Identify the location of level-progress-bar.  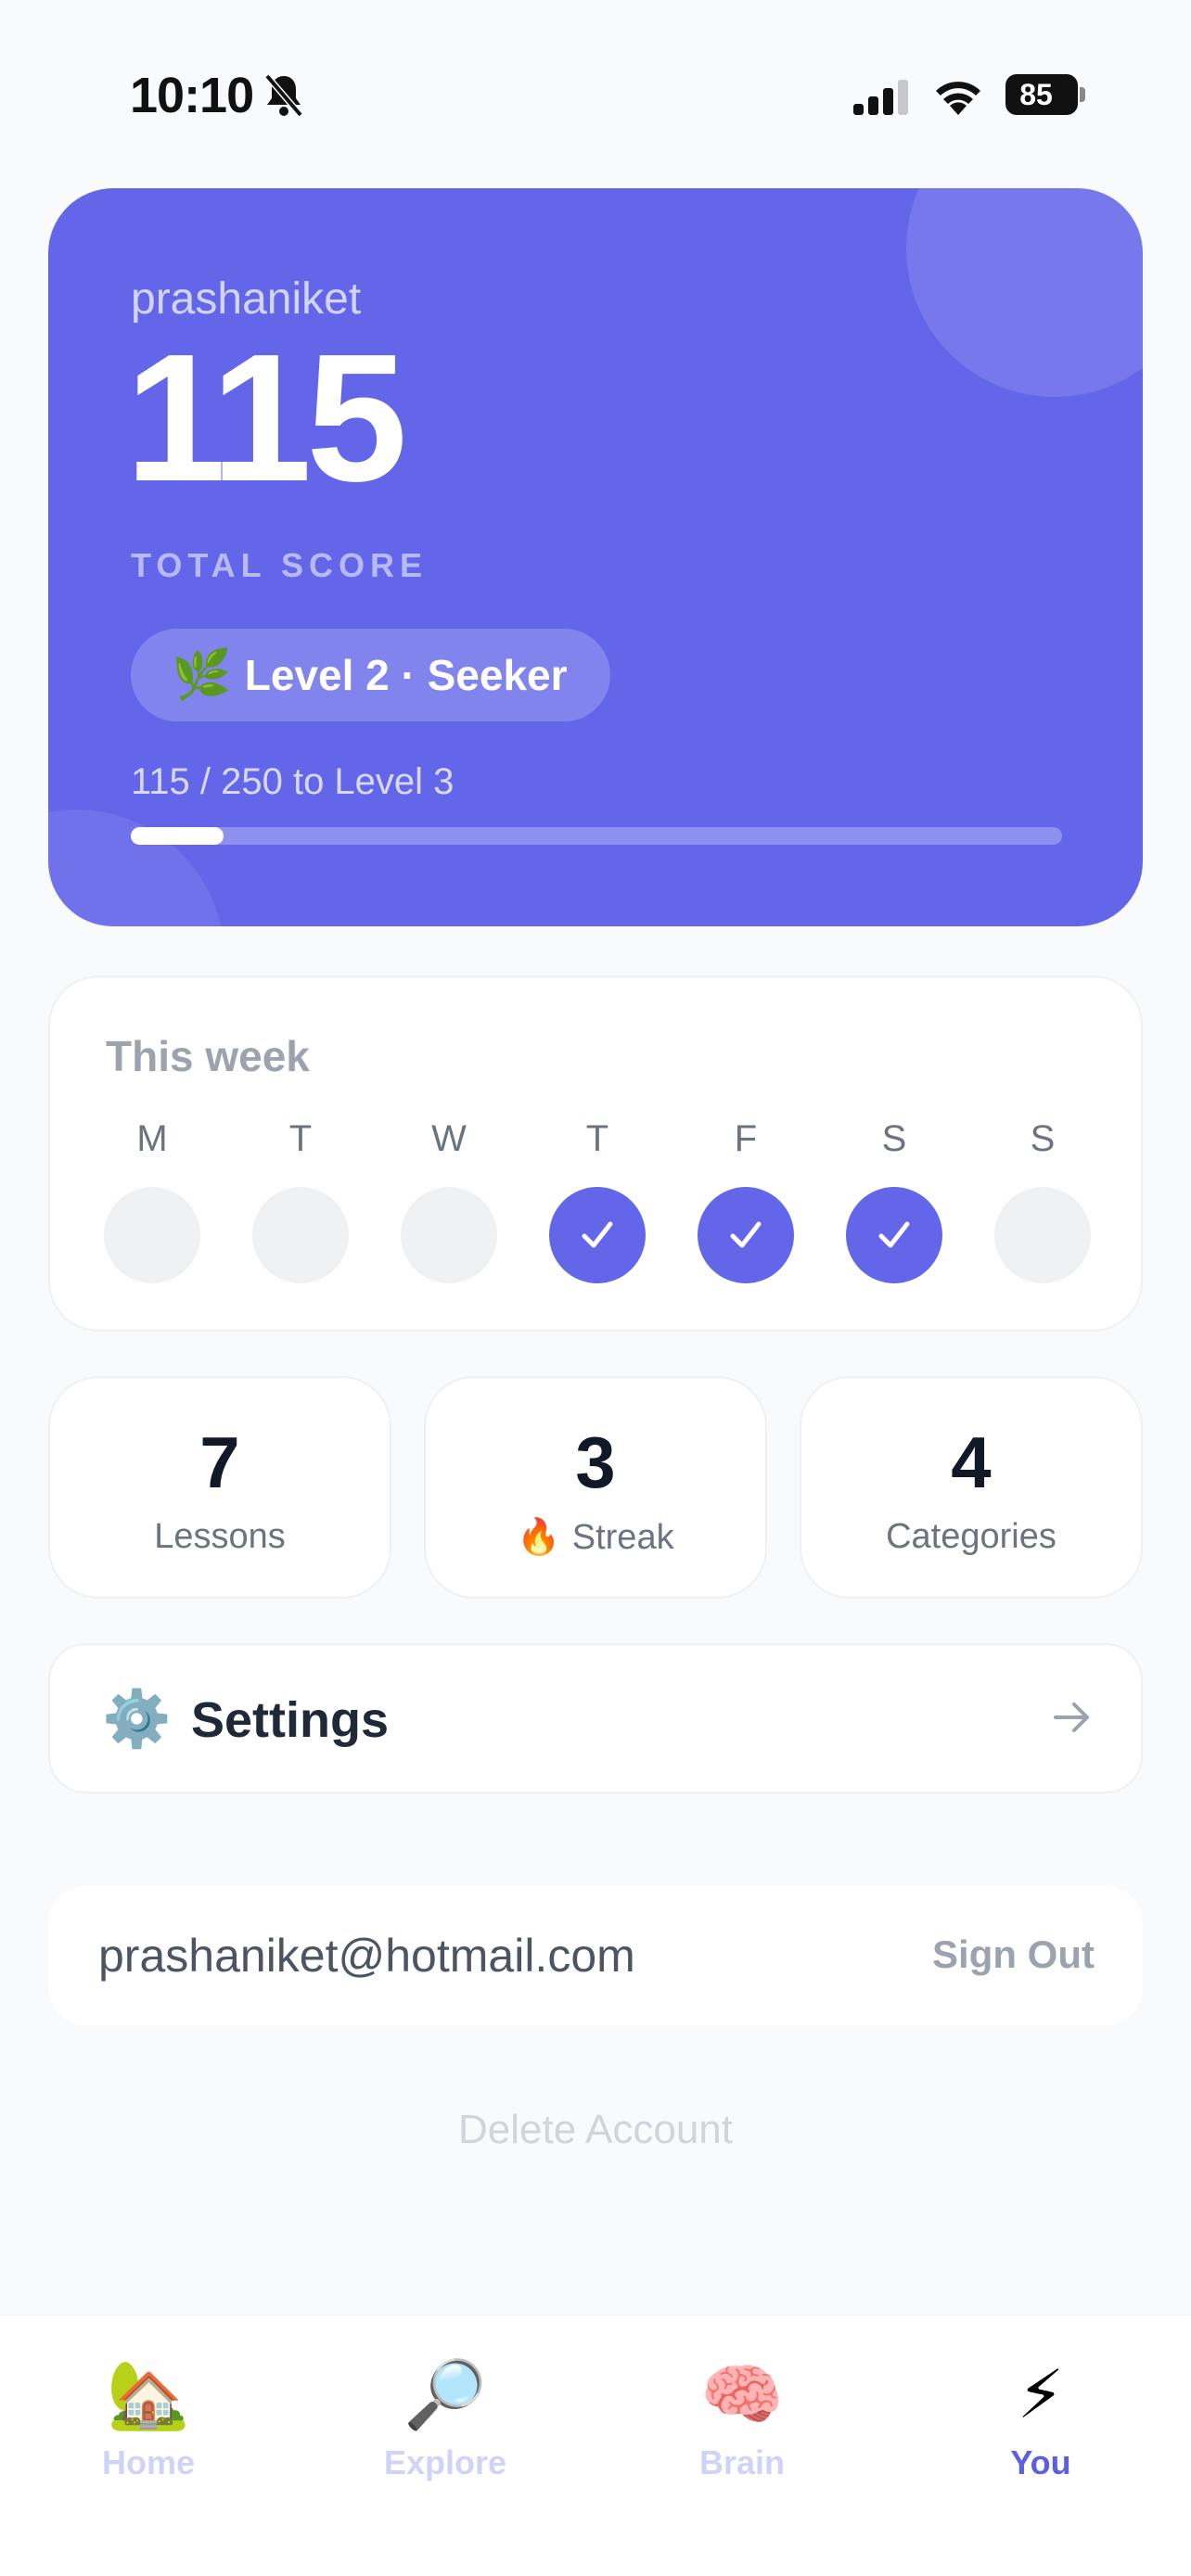
(597, 836).